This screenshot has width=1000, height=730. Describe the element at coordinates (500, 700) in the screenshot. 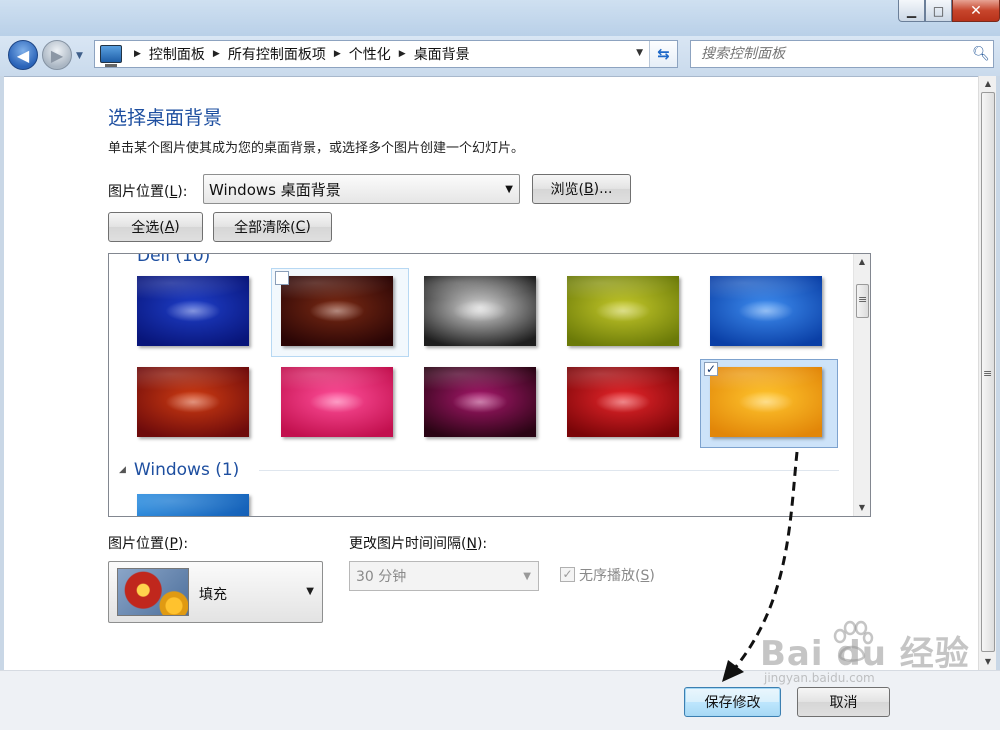

I see `footer-bar: 保存修改 取消` at that location.